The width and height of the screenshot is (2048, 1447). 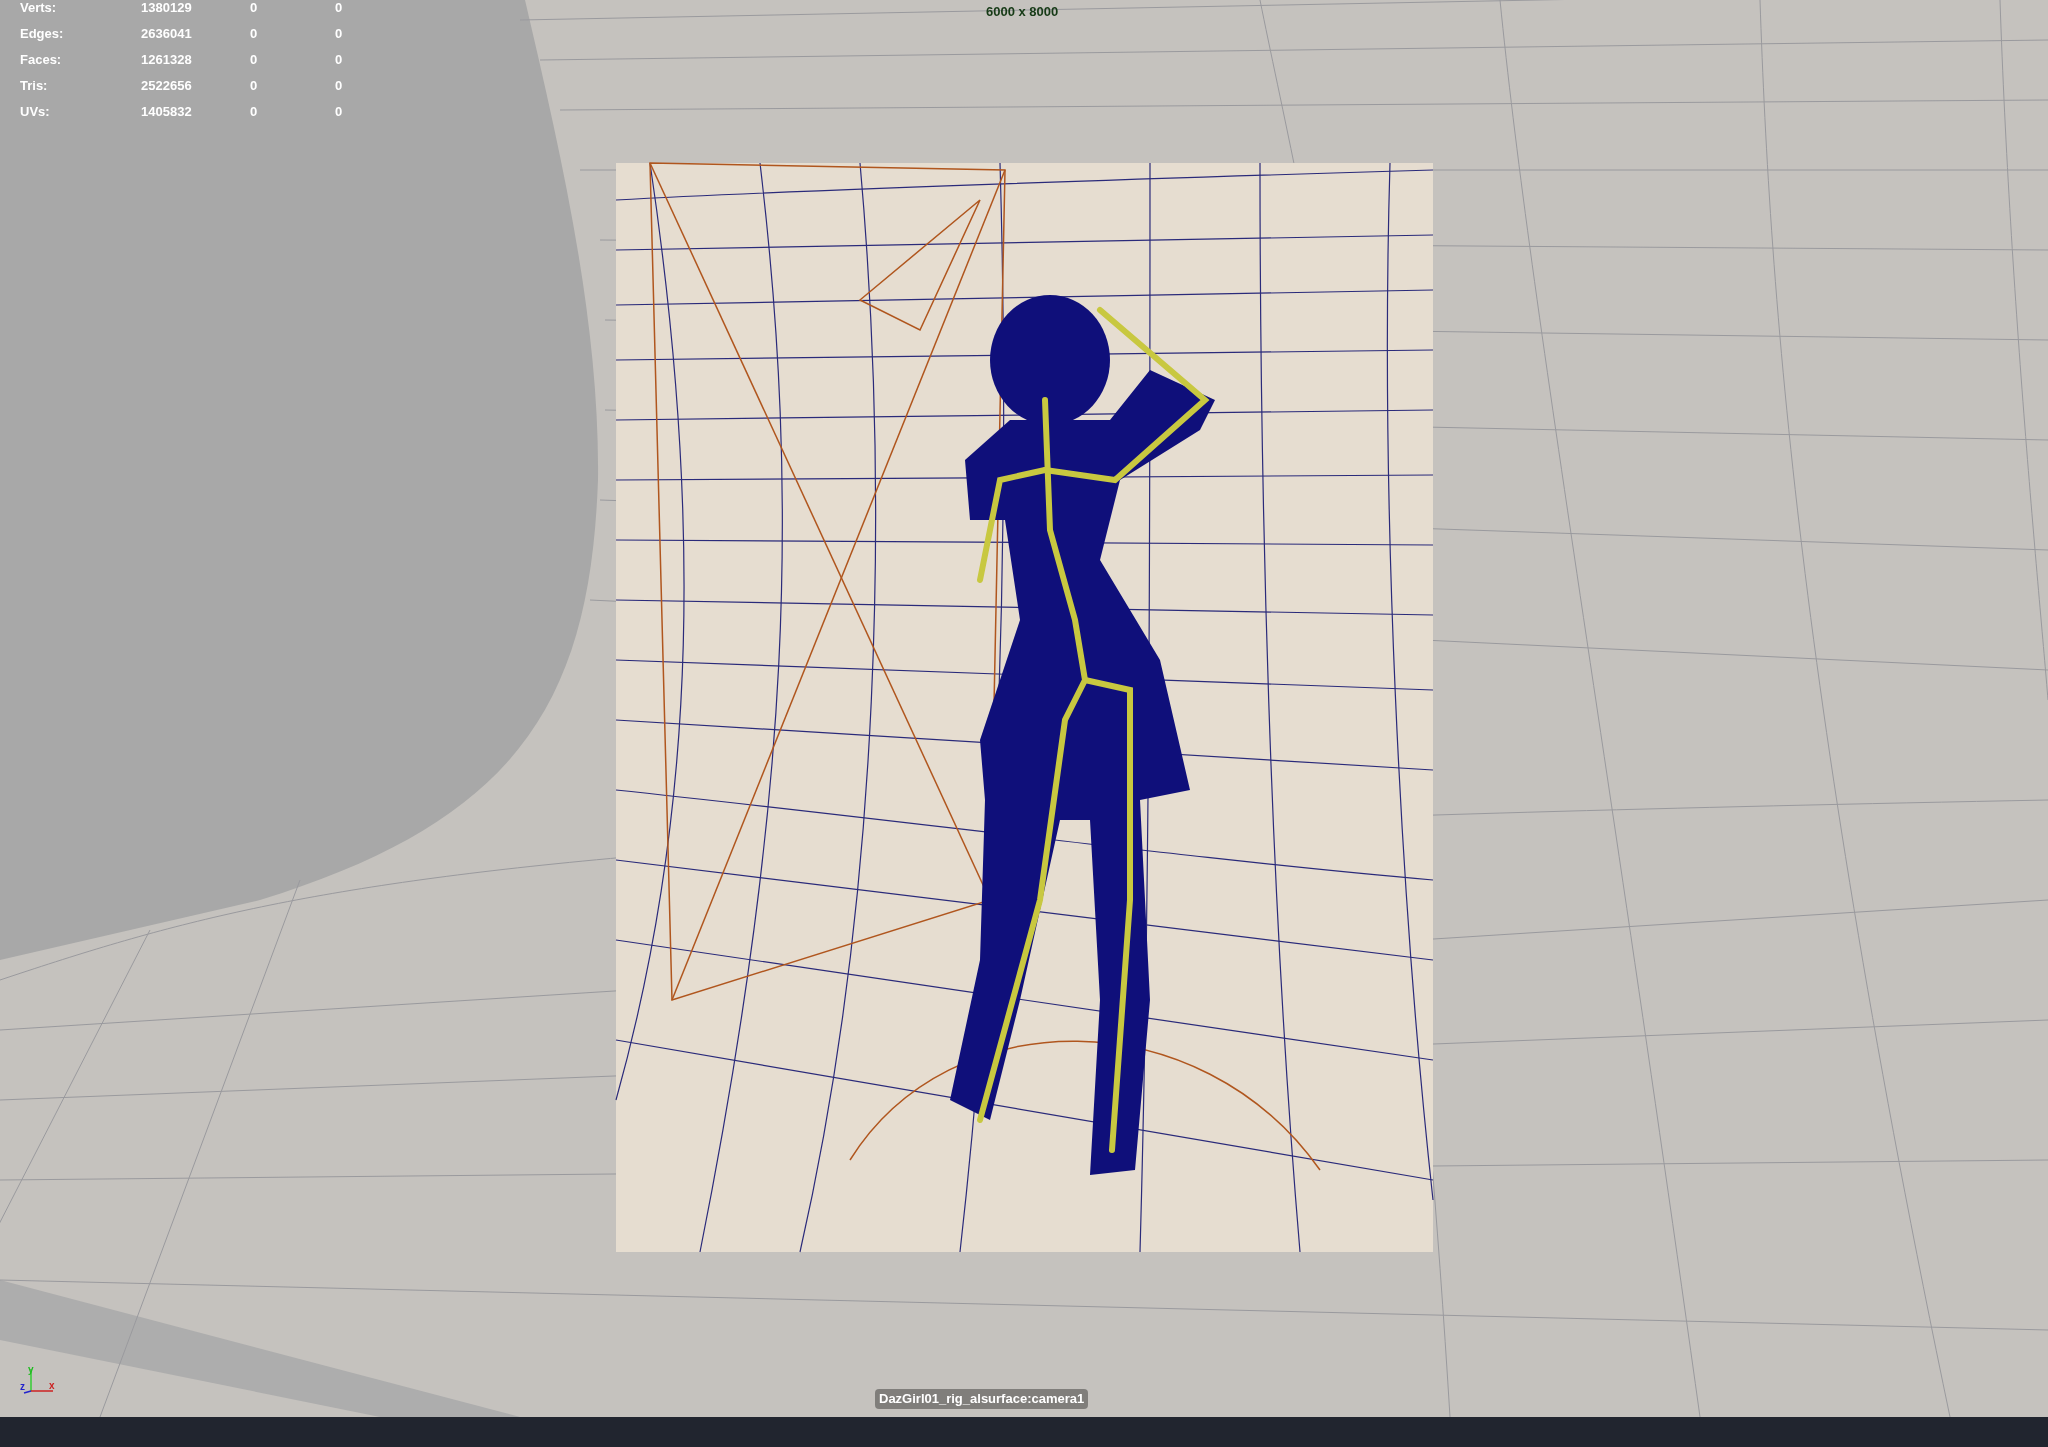 What do you see at coordinates (38, 8) in the screenshot?
I see `stat-label: Verts:` at bounding box center [38, 8].